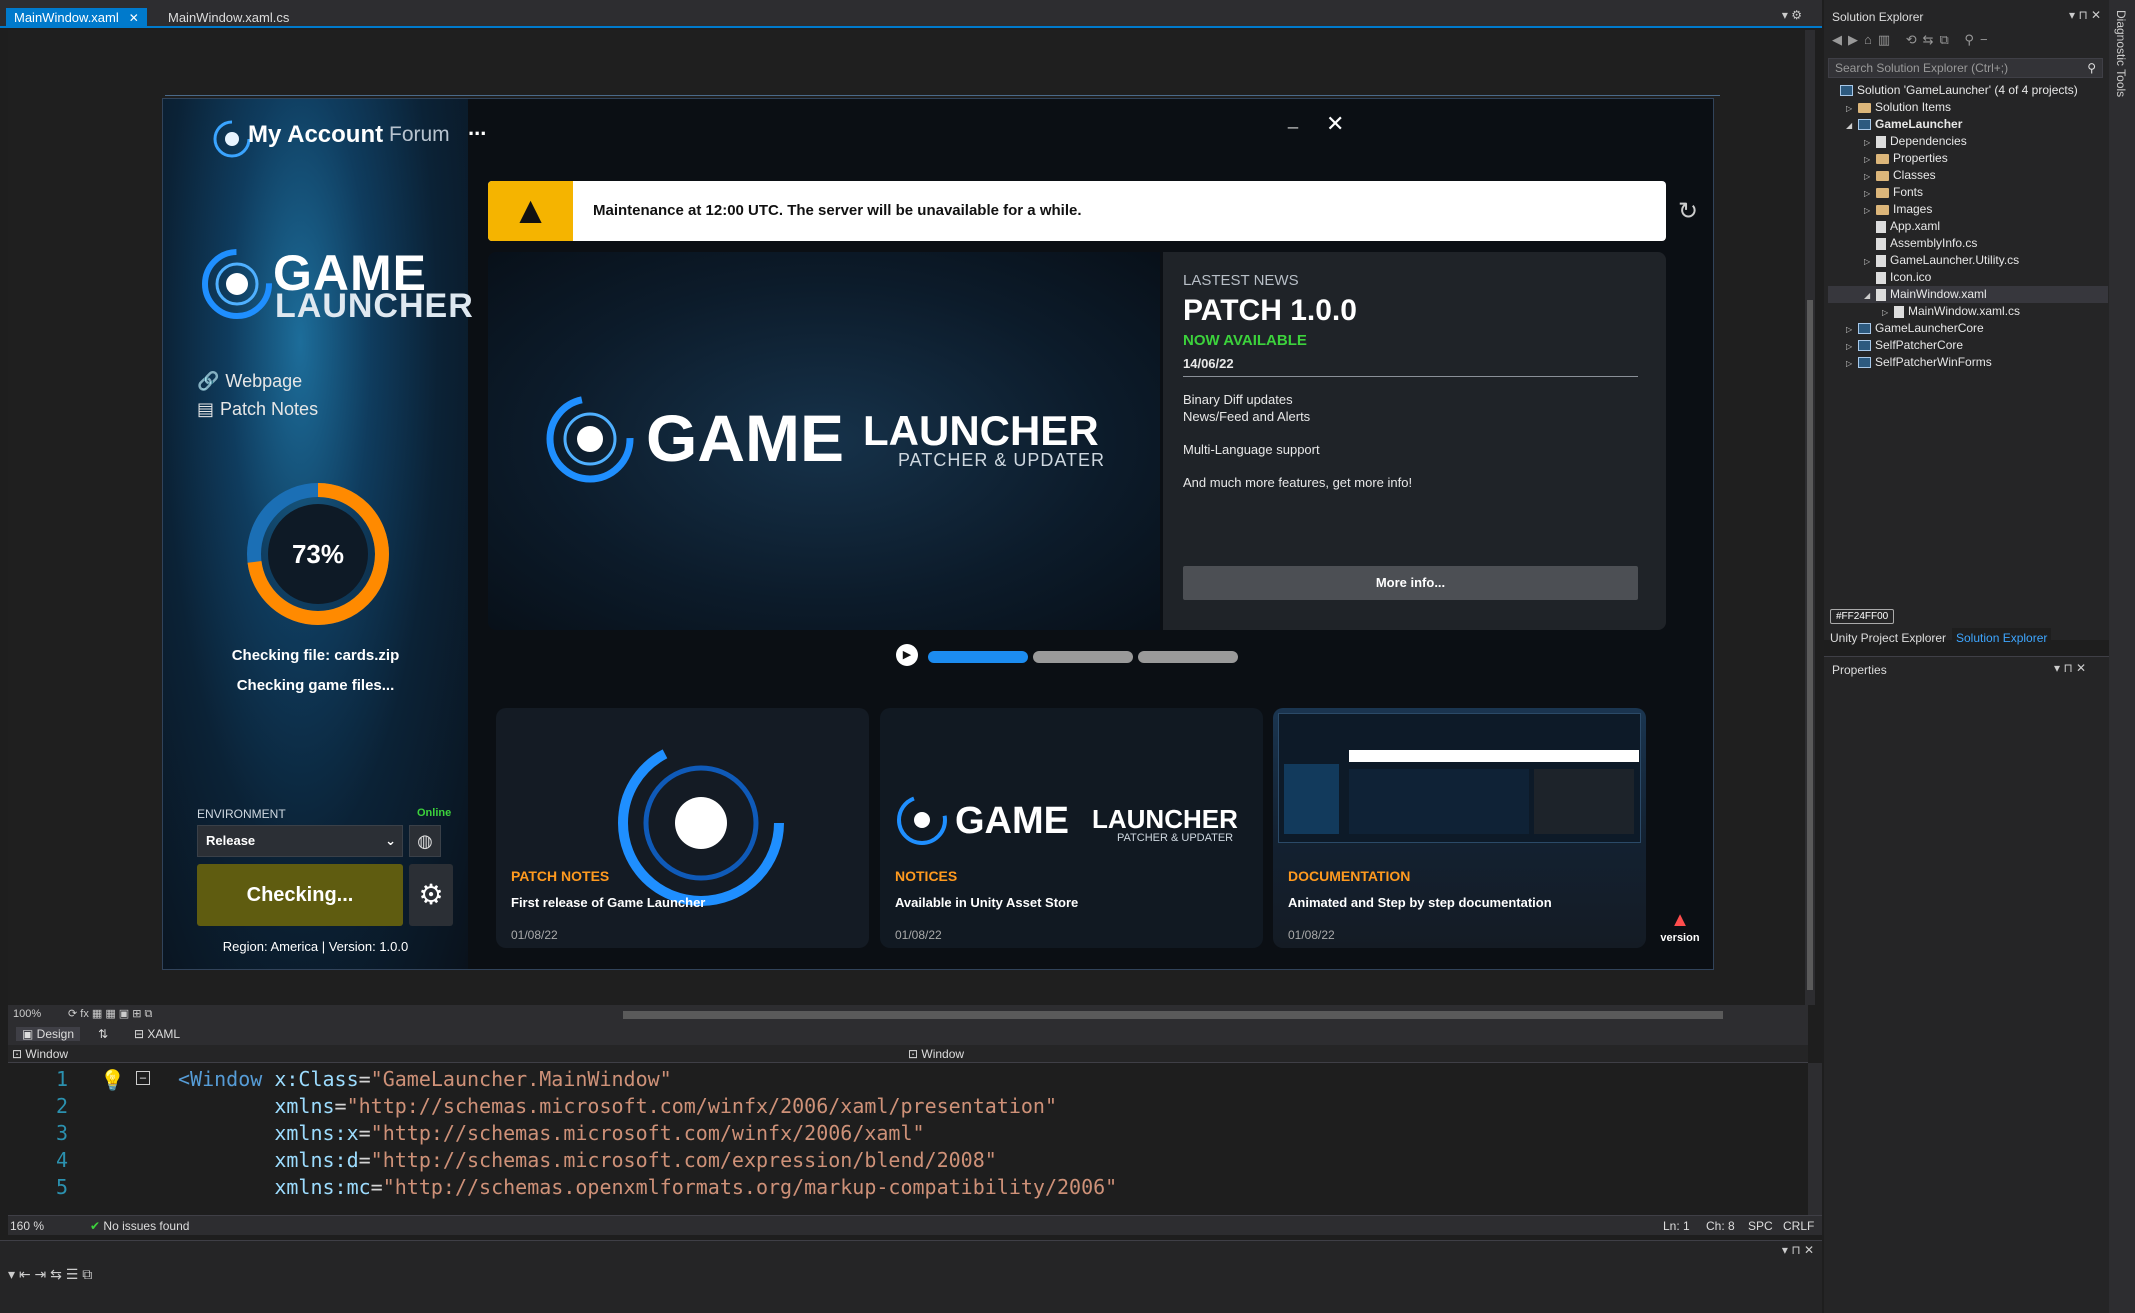  What do you see at coordinates (40, 1054) in the screenshot?
I see `breadcrumb-left: ⊡ Window` at bounding box center [40, 1054].